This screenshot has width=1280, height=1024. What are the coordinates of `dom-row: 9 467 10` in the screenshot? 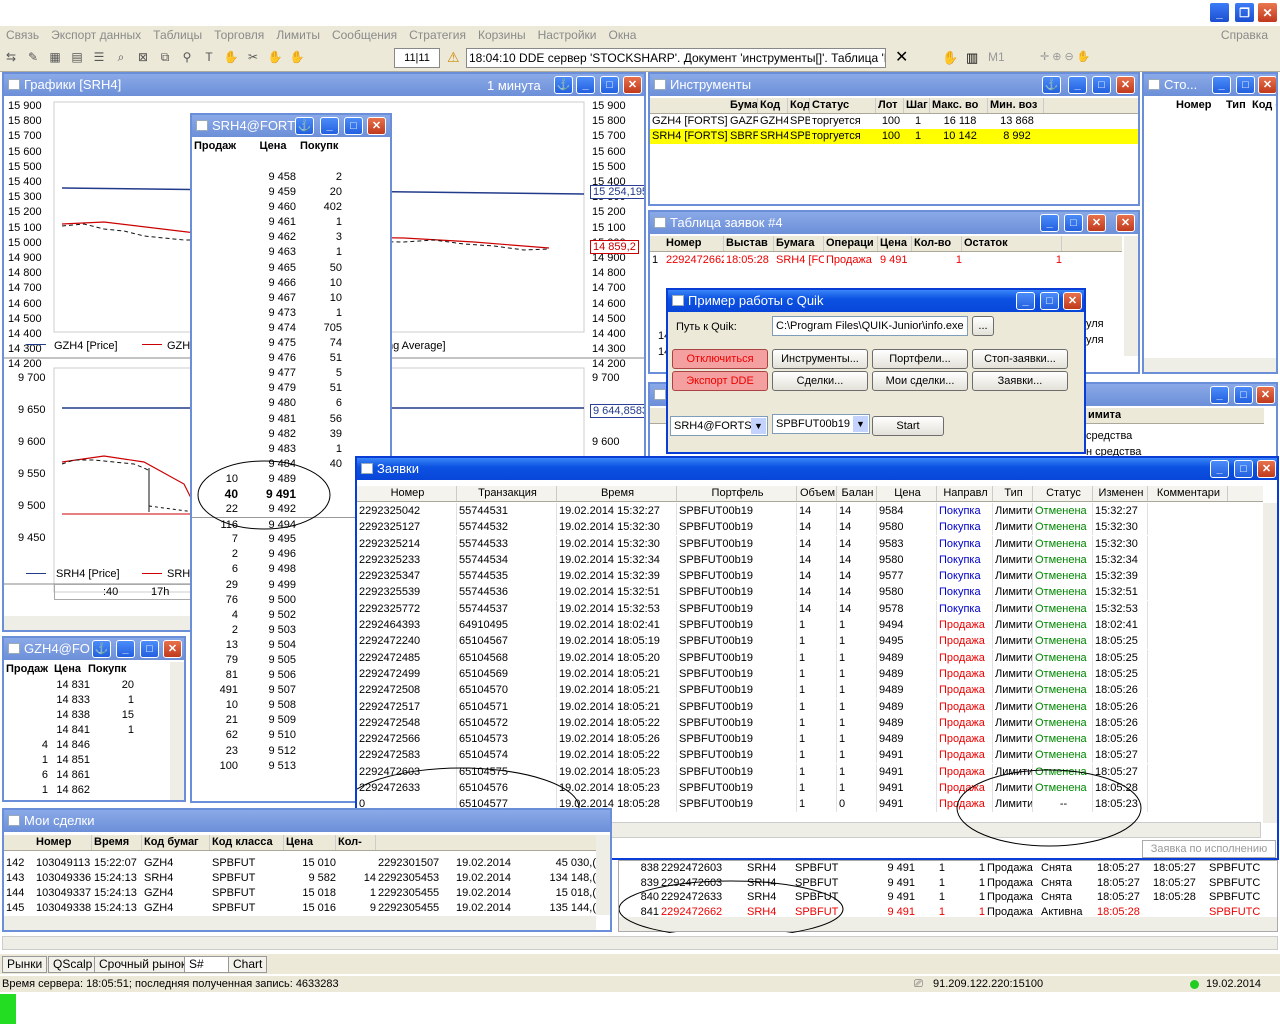 It's located at (291, 298).